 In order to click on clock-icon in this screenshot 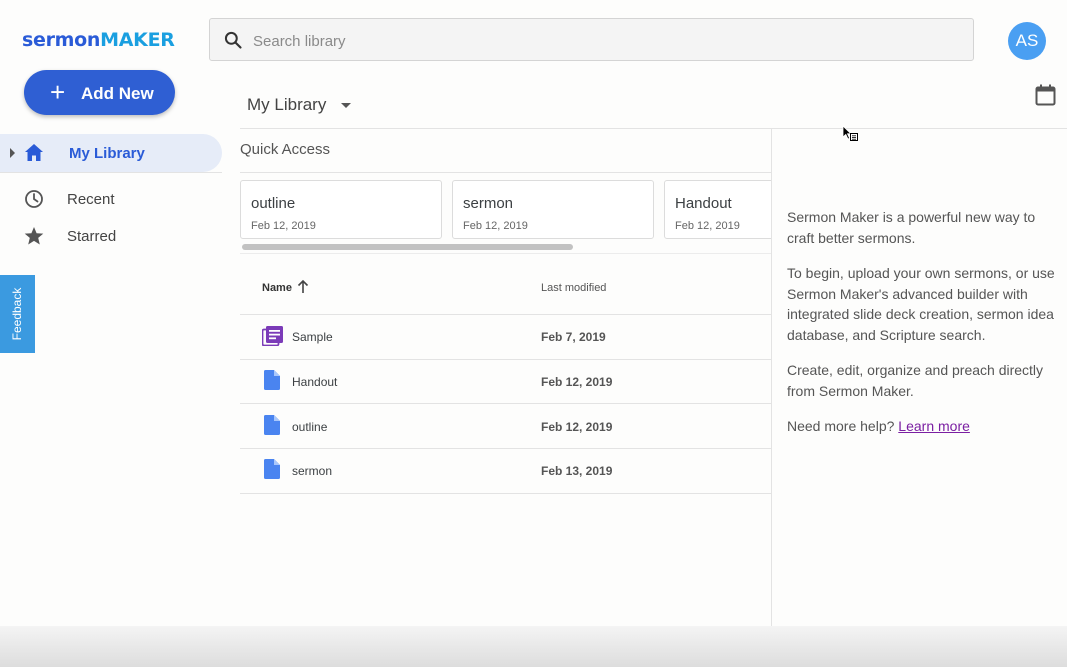, I will do `click(34, 199)`.